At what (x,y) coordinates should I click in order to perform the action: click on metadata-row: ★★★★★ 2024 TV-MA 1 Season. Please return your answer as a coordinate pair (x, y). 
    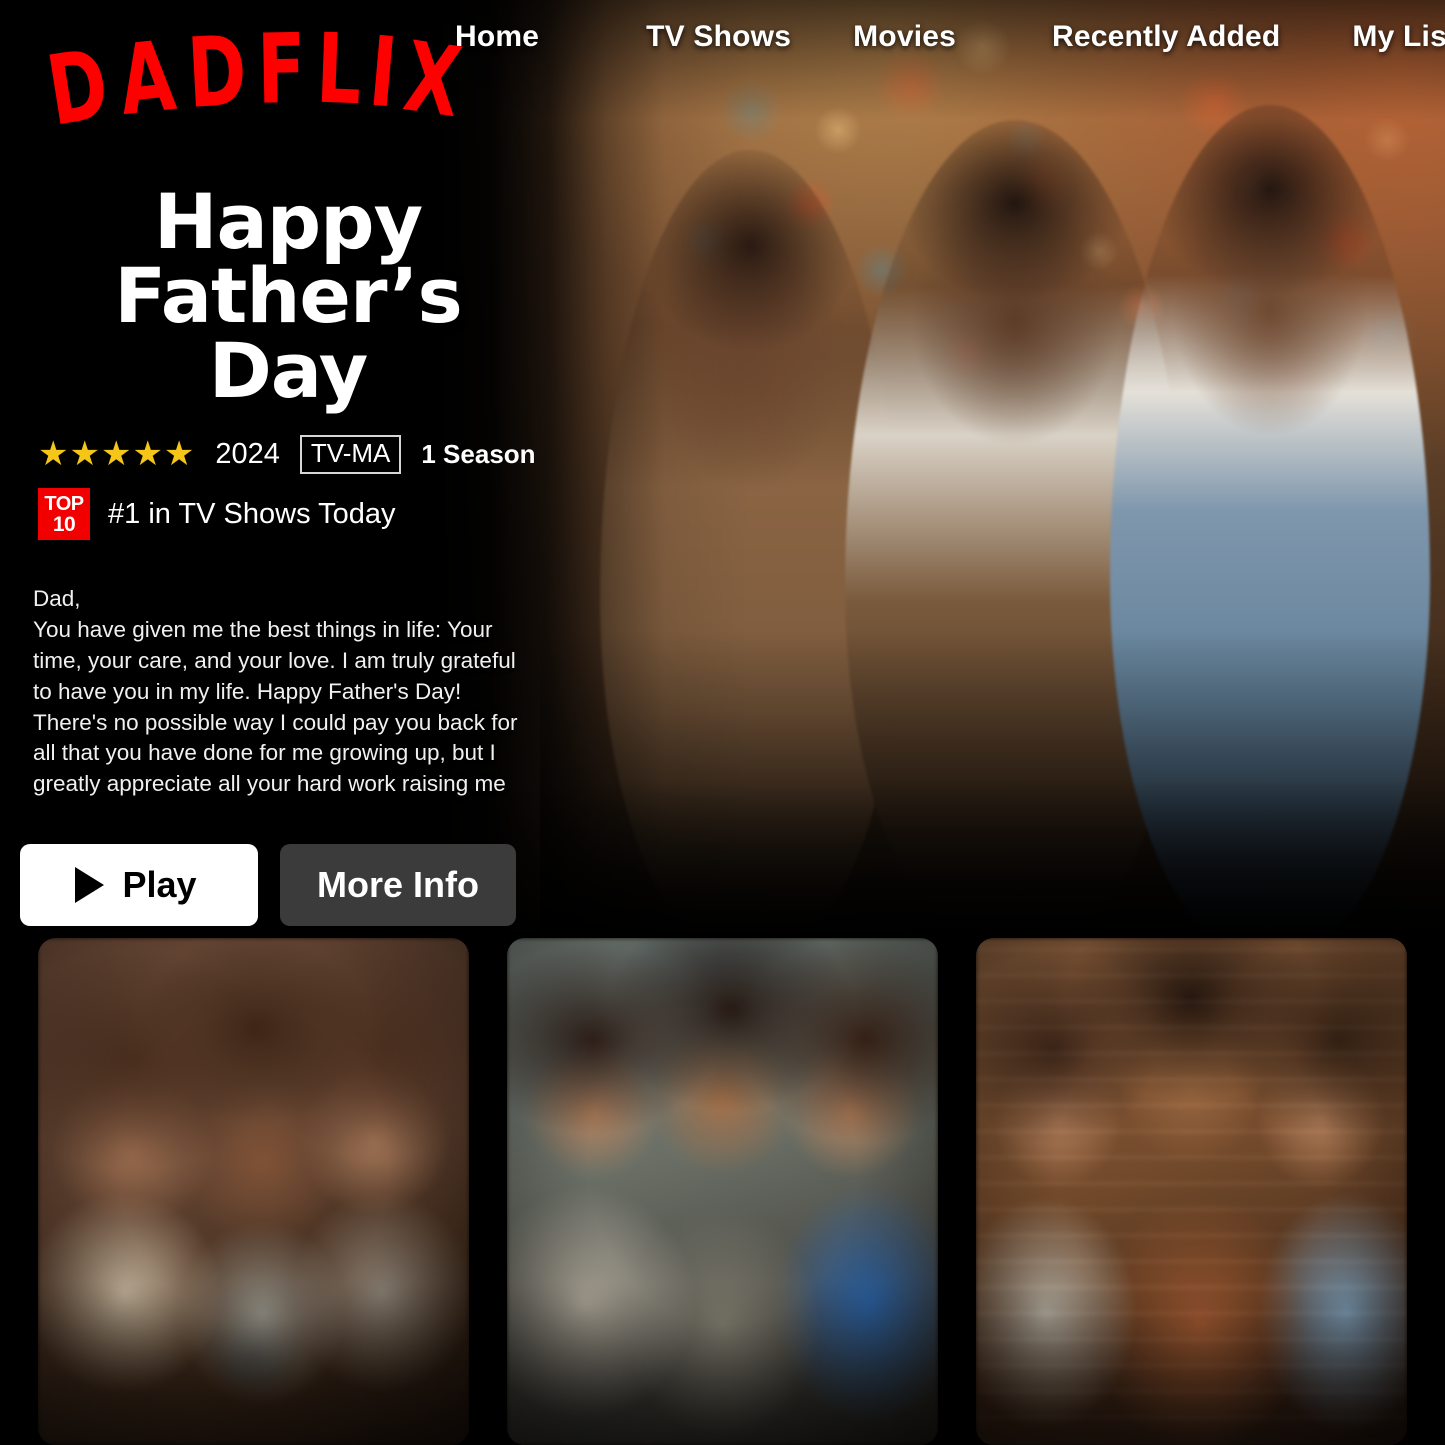
    Looking at the image, I should click on (293, 454).